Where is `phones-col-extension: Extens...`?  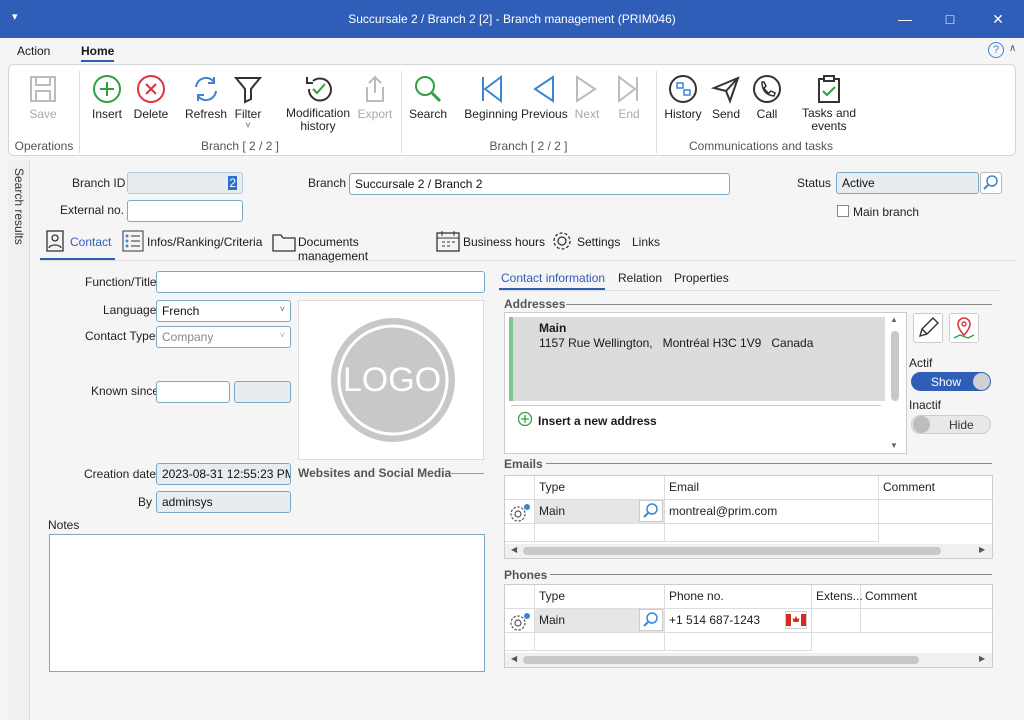
phones-col-extension: Extens... is located at coordinates (837, 597).